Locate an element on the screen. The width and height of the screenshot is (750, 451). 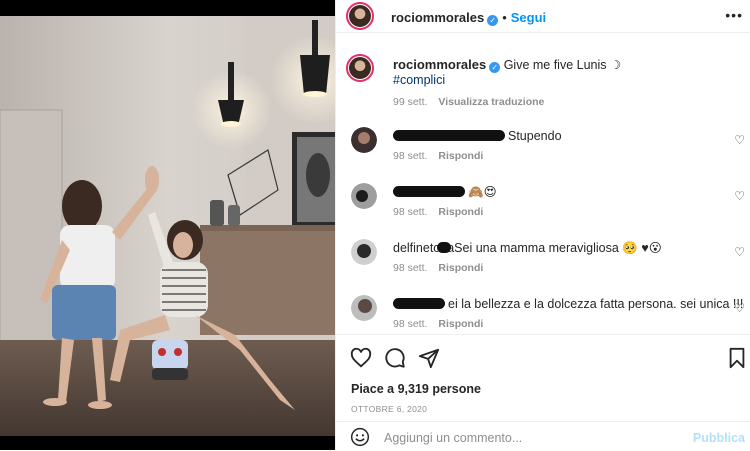
bookmark-icon is located at coordinates (737, 358).